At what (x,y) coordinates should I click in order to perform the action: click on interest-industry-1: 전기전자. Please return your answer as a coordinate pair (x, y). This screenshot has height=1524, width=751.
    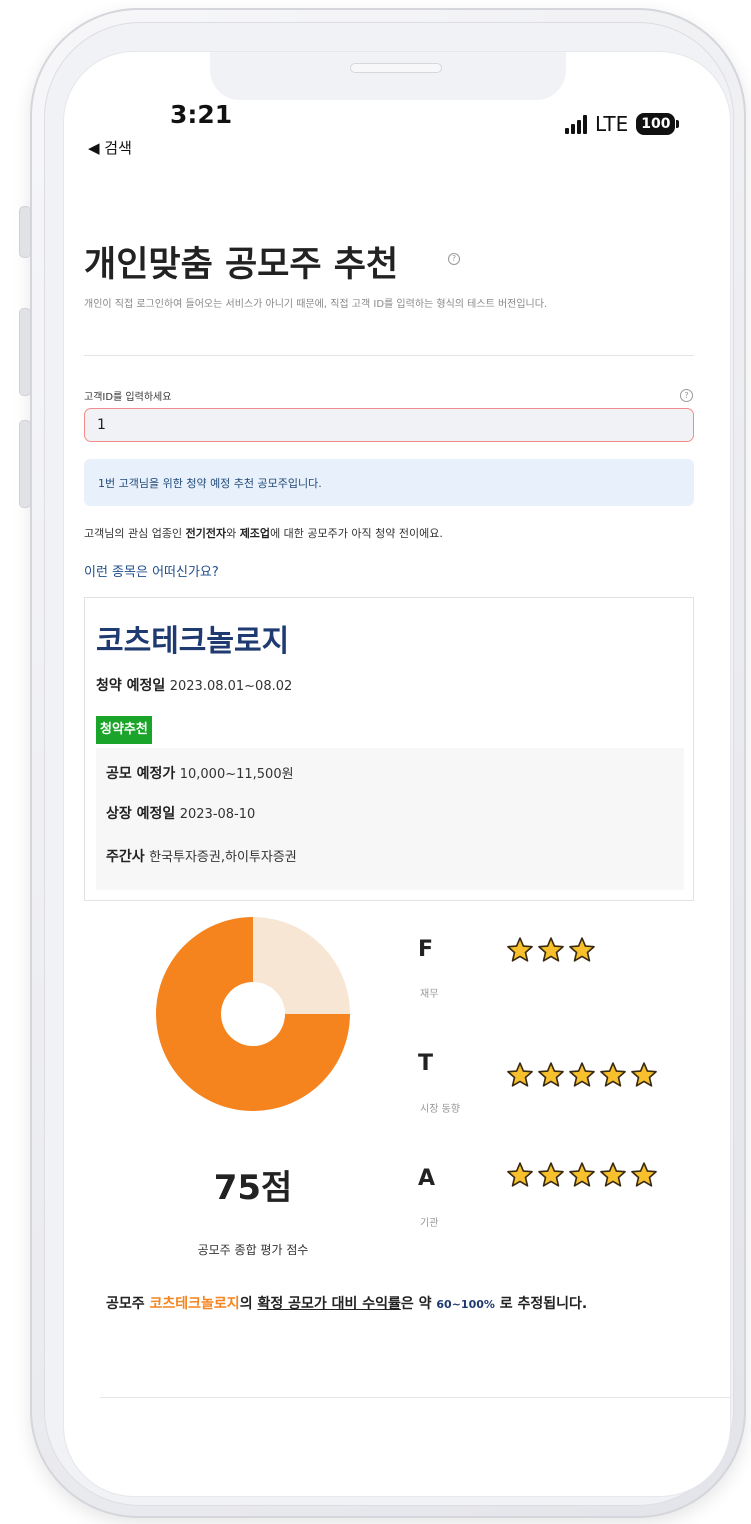
    Looking at the image, I should click on (206, 533).